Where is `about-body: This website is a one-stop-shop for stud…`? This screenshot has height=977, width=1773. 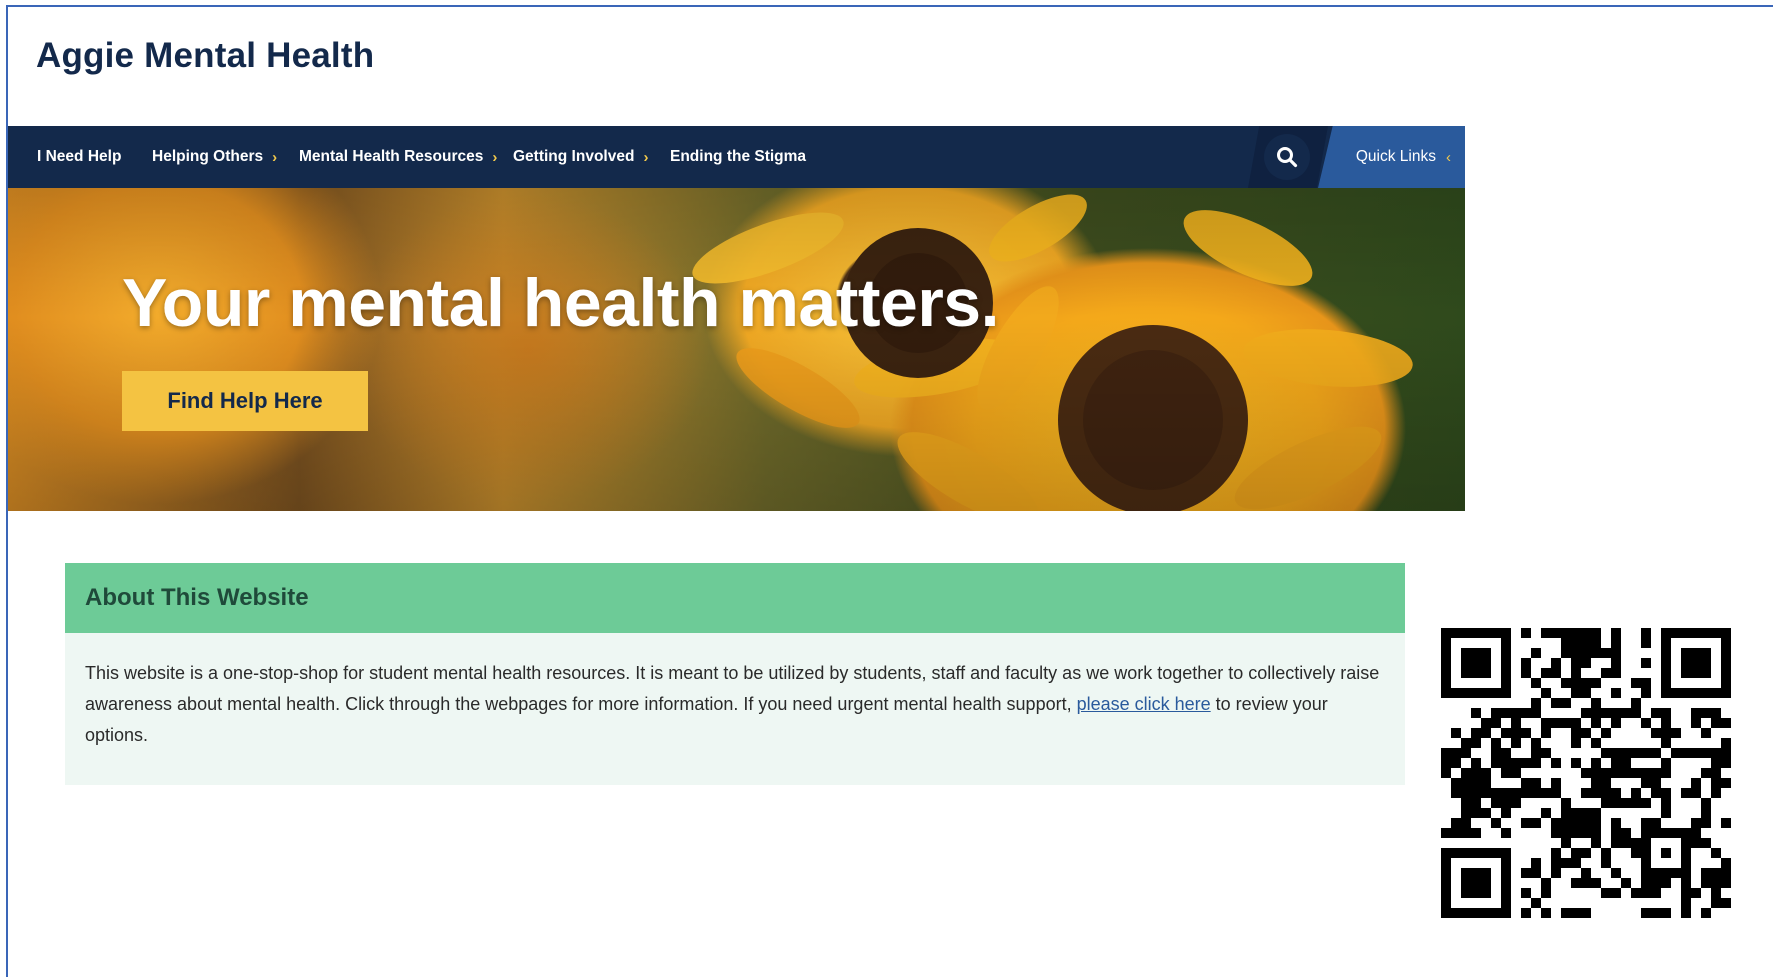 about-body: This website is a one-stop-shop for stud… is located at coordinates (735, 692).